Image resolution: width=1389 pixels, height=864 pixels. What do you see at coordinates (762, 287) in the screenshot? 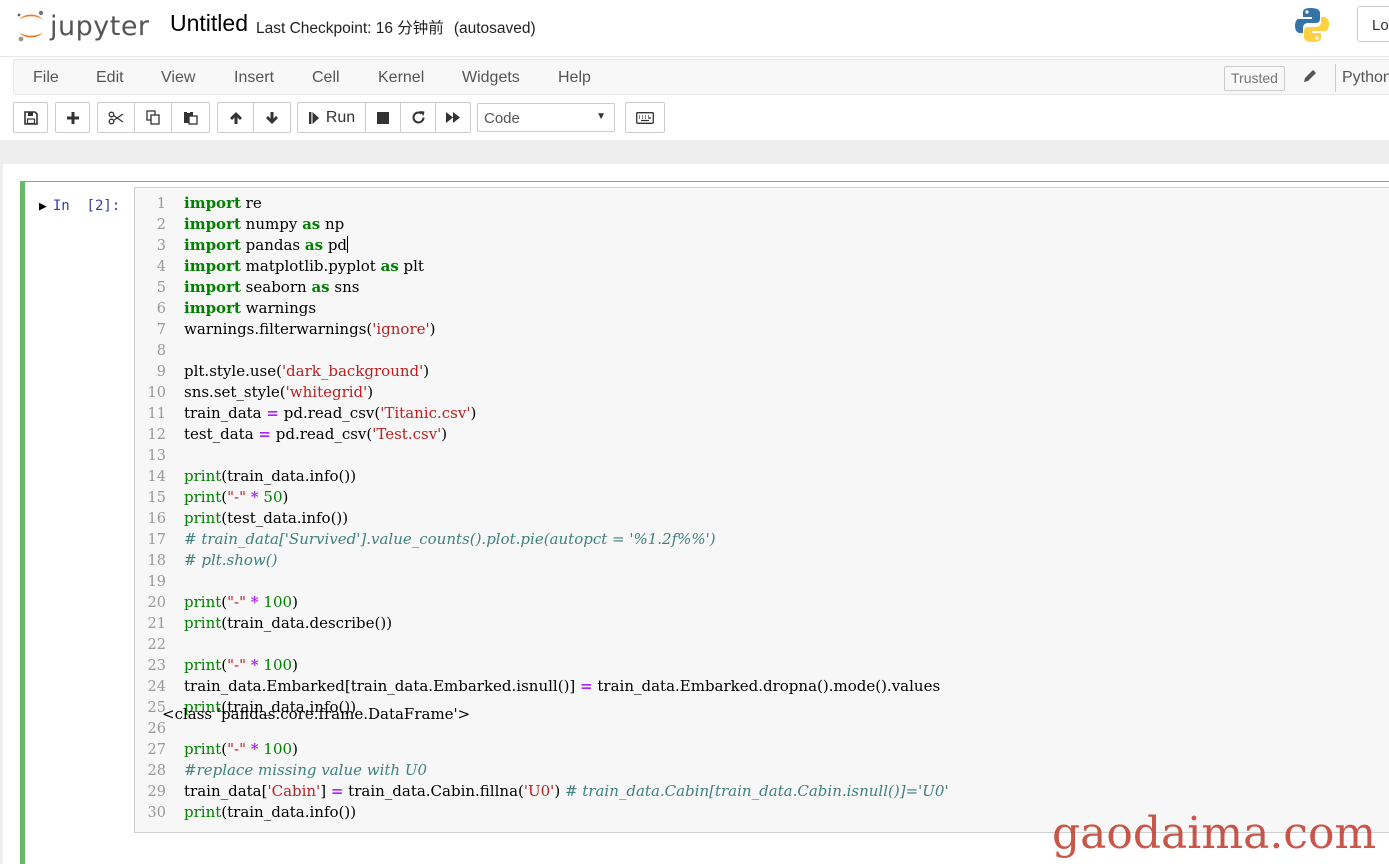
I see `code-line: 5 import seaborn as sns` at bounding box center [762, 287].